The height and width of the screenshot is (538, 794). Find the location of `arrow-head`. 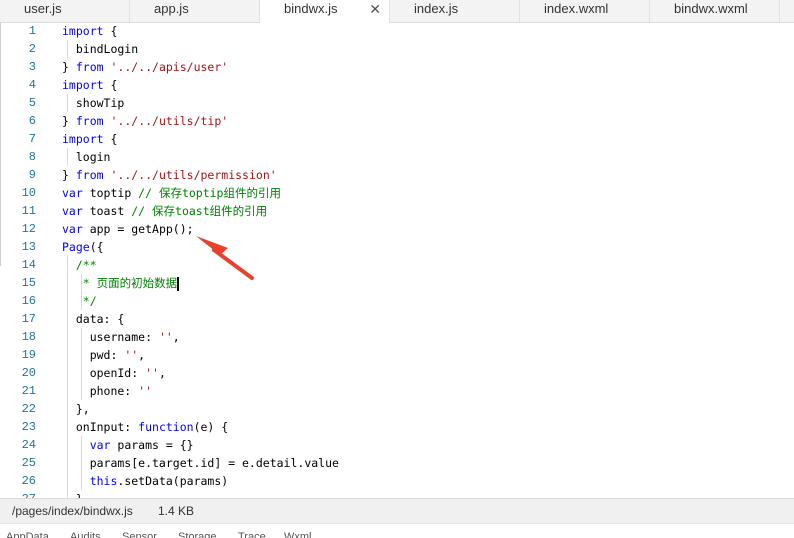

arrow-head is located at coordinates (212, 245).